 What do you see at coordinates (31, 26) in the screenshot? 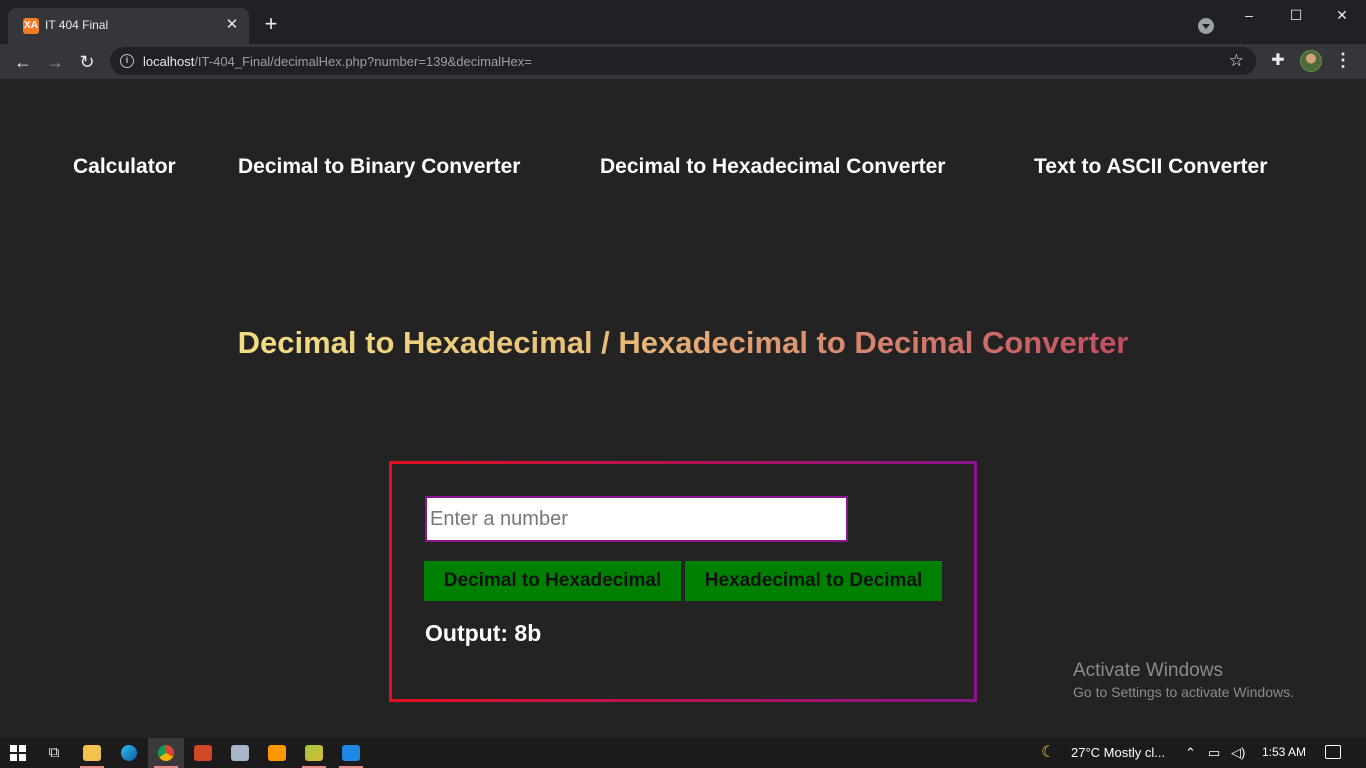
I see `xampp-favicon-icon: XA` at bounding box center [31, 26].